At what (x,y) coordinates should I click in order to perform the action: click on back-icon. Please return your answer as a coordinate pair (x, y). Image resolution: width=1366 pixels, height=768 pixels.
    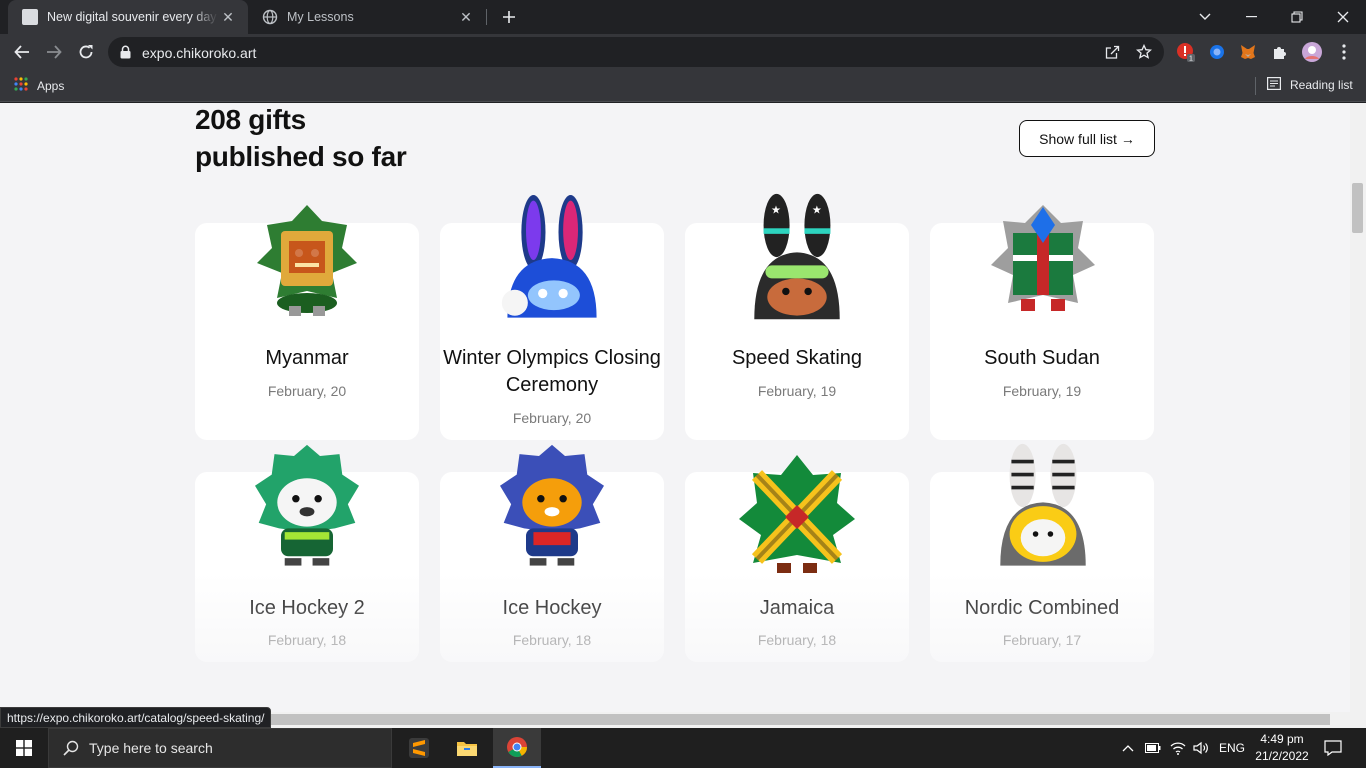
    Looking at the image, I should click on (22, 52).